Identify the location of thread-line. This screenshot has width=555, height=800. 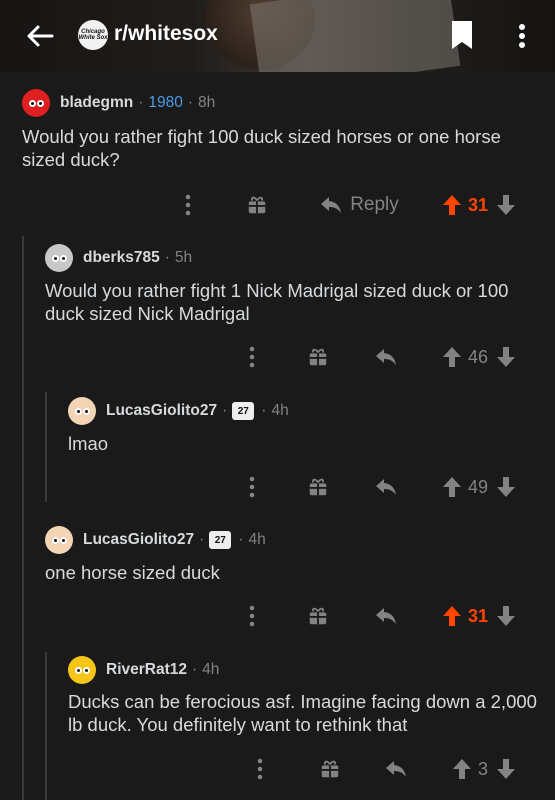
(23, 518).